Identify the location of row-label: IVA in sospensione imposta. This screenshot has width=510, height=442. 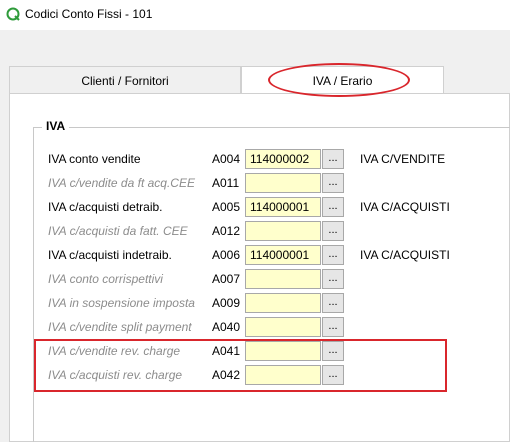
(121, 303).